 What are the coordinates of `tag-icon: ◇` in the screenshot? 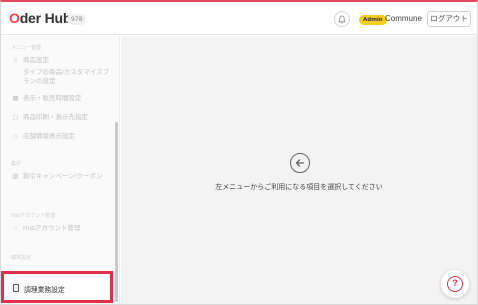 It's located at (15, 136).